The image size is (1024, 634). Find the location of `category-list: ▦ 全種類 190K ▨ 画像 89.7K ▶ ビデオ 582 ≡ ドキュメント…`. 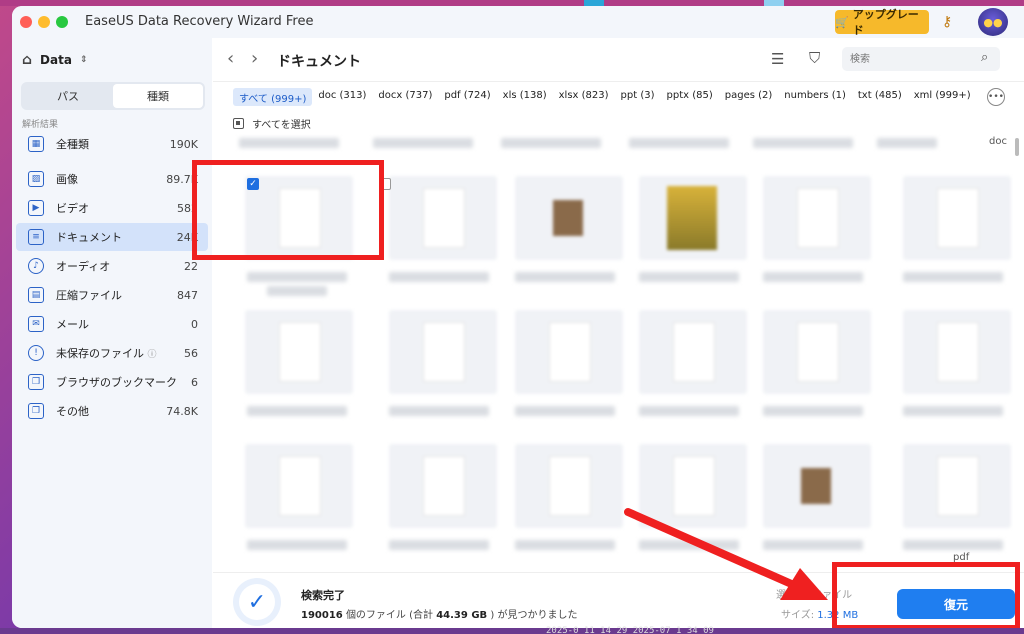

category-list: ▦ 全種類 190K ▨ 画像 89.7K ▶ ビデオ 582 ≡ ドキュメント… is located at coordinates (112, 278).